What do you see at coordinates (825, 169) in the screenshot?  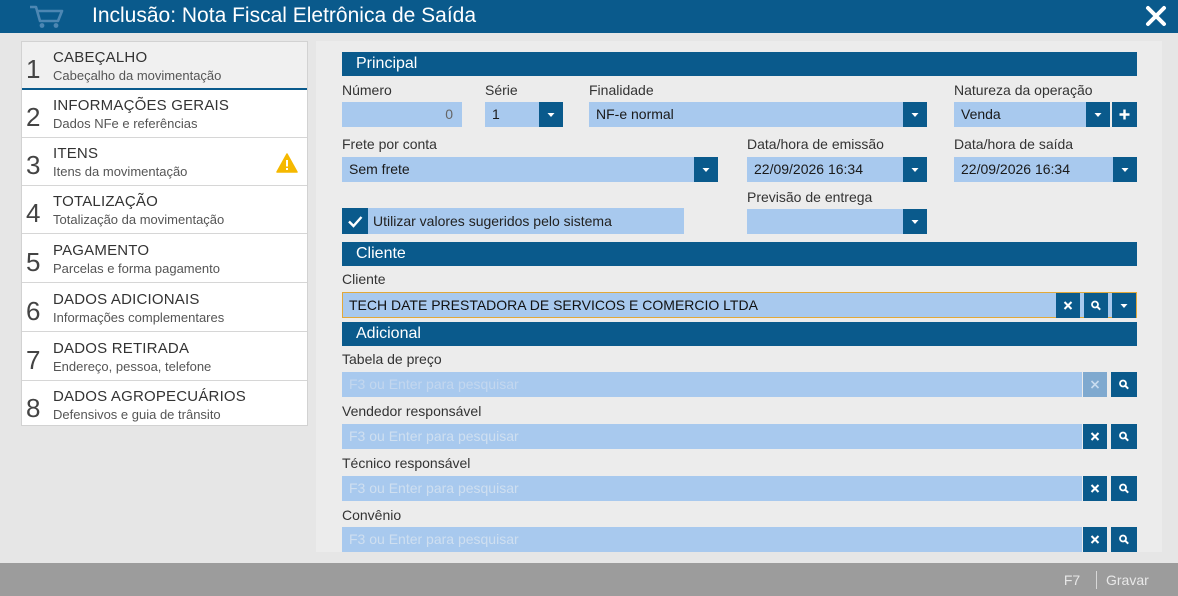 I see `emissao-field: 22/09/2026 16:34` at bounding box center [825, 169].